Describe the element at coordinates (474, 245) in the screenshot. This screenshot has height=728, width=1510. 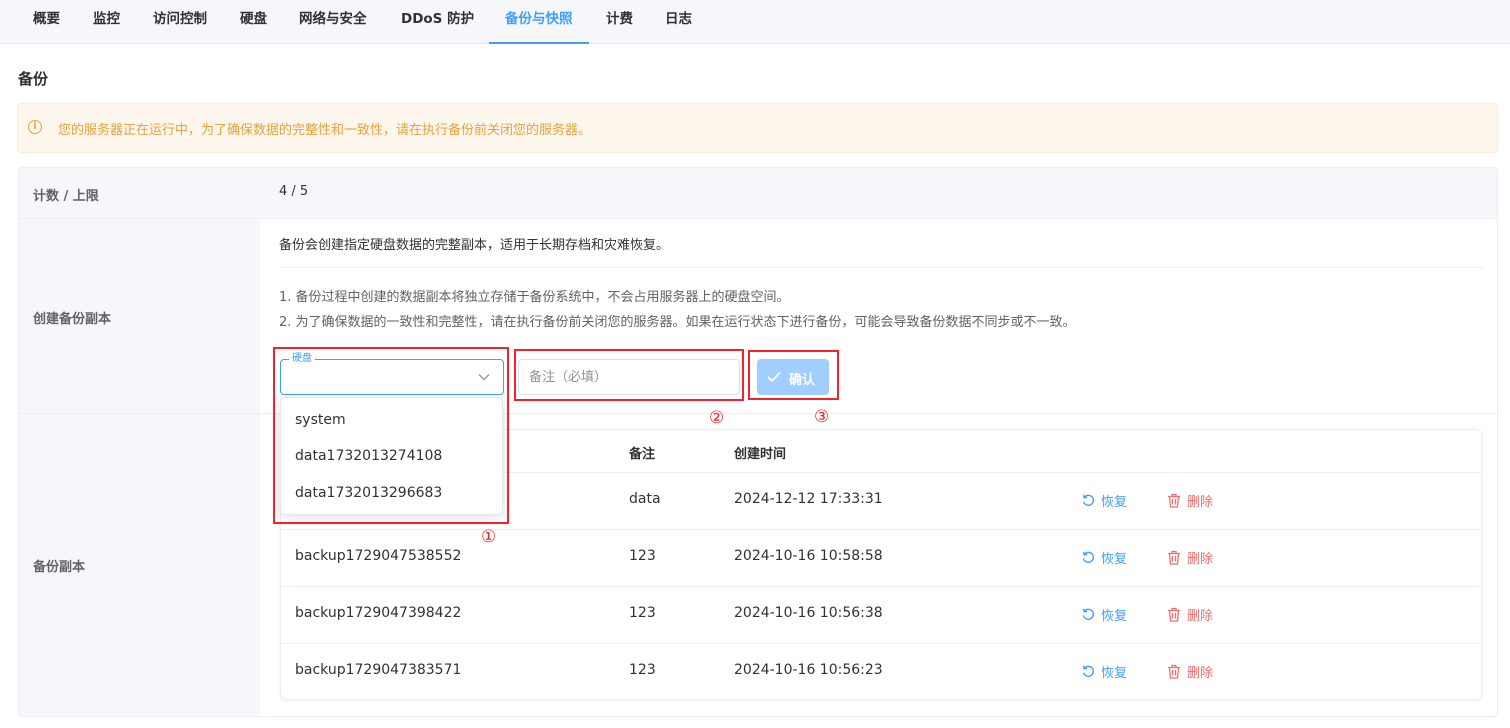
I see `create-intro: 备份会创建指定硬盘数据的完整副本，适用于长期存档和灾难恢复。` at that location.